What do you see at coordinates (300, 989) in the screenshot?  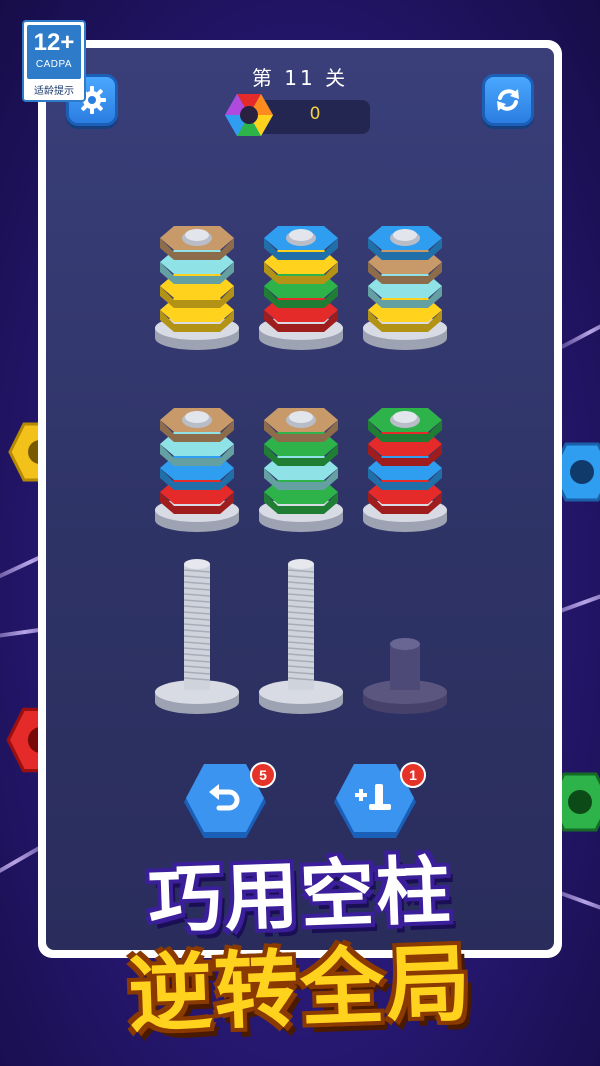 I see `slogan-line-2: 逆转全局` at bounding box center [300, 989].